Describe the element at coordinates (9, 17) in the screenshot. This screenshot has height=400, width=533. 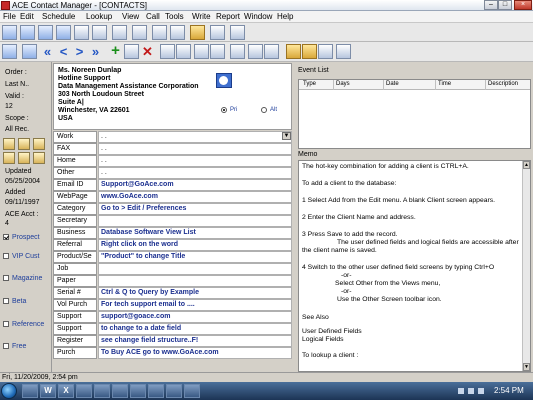
I see `menu-file: File` at that location.